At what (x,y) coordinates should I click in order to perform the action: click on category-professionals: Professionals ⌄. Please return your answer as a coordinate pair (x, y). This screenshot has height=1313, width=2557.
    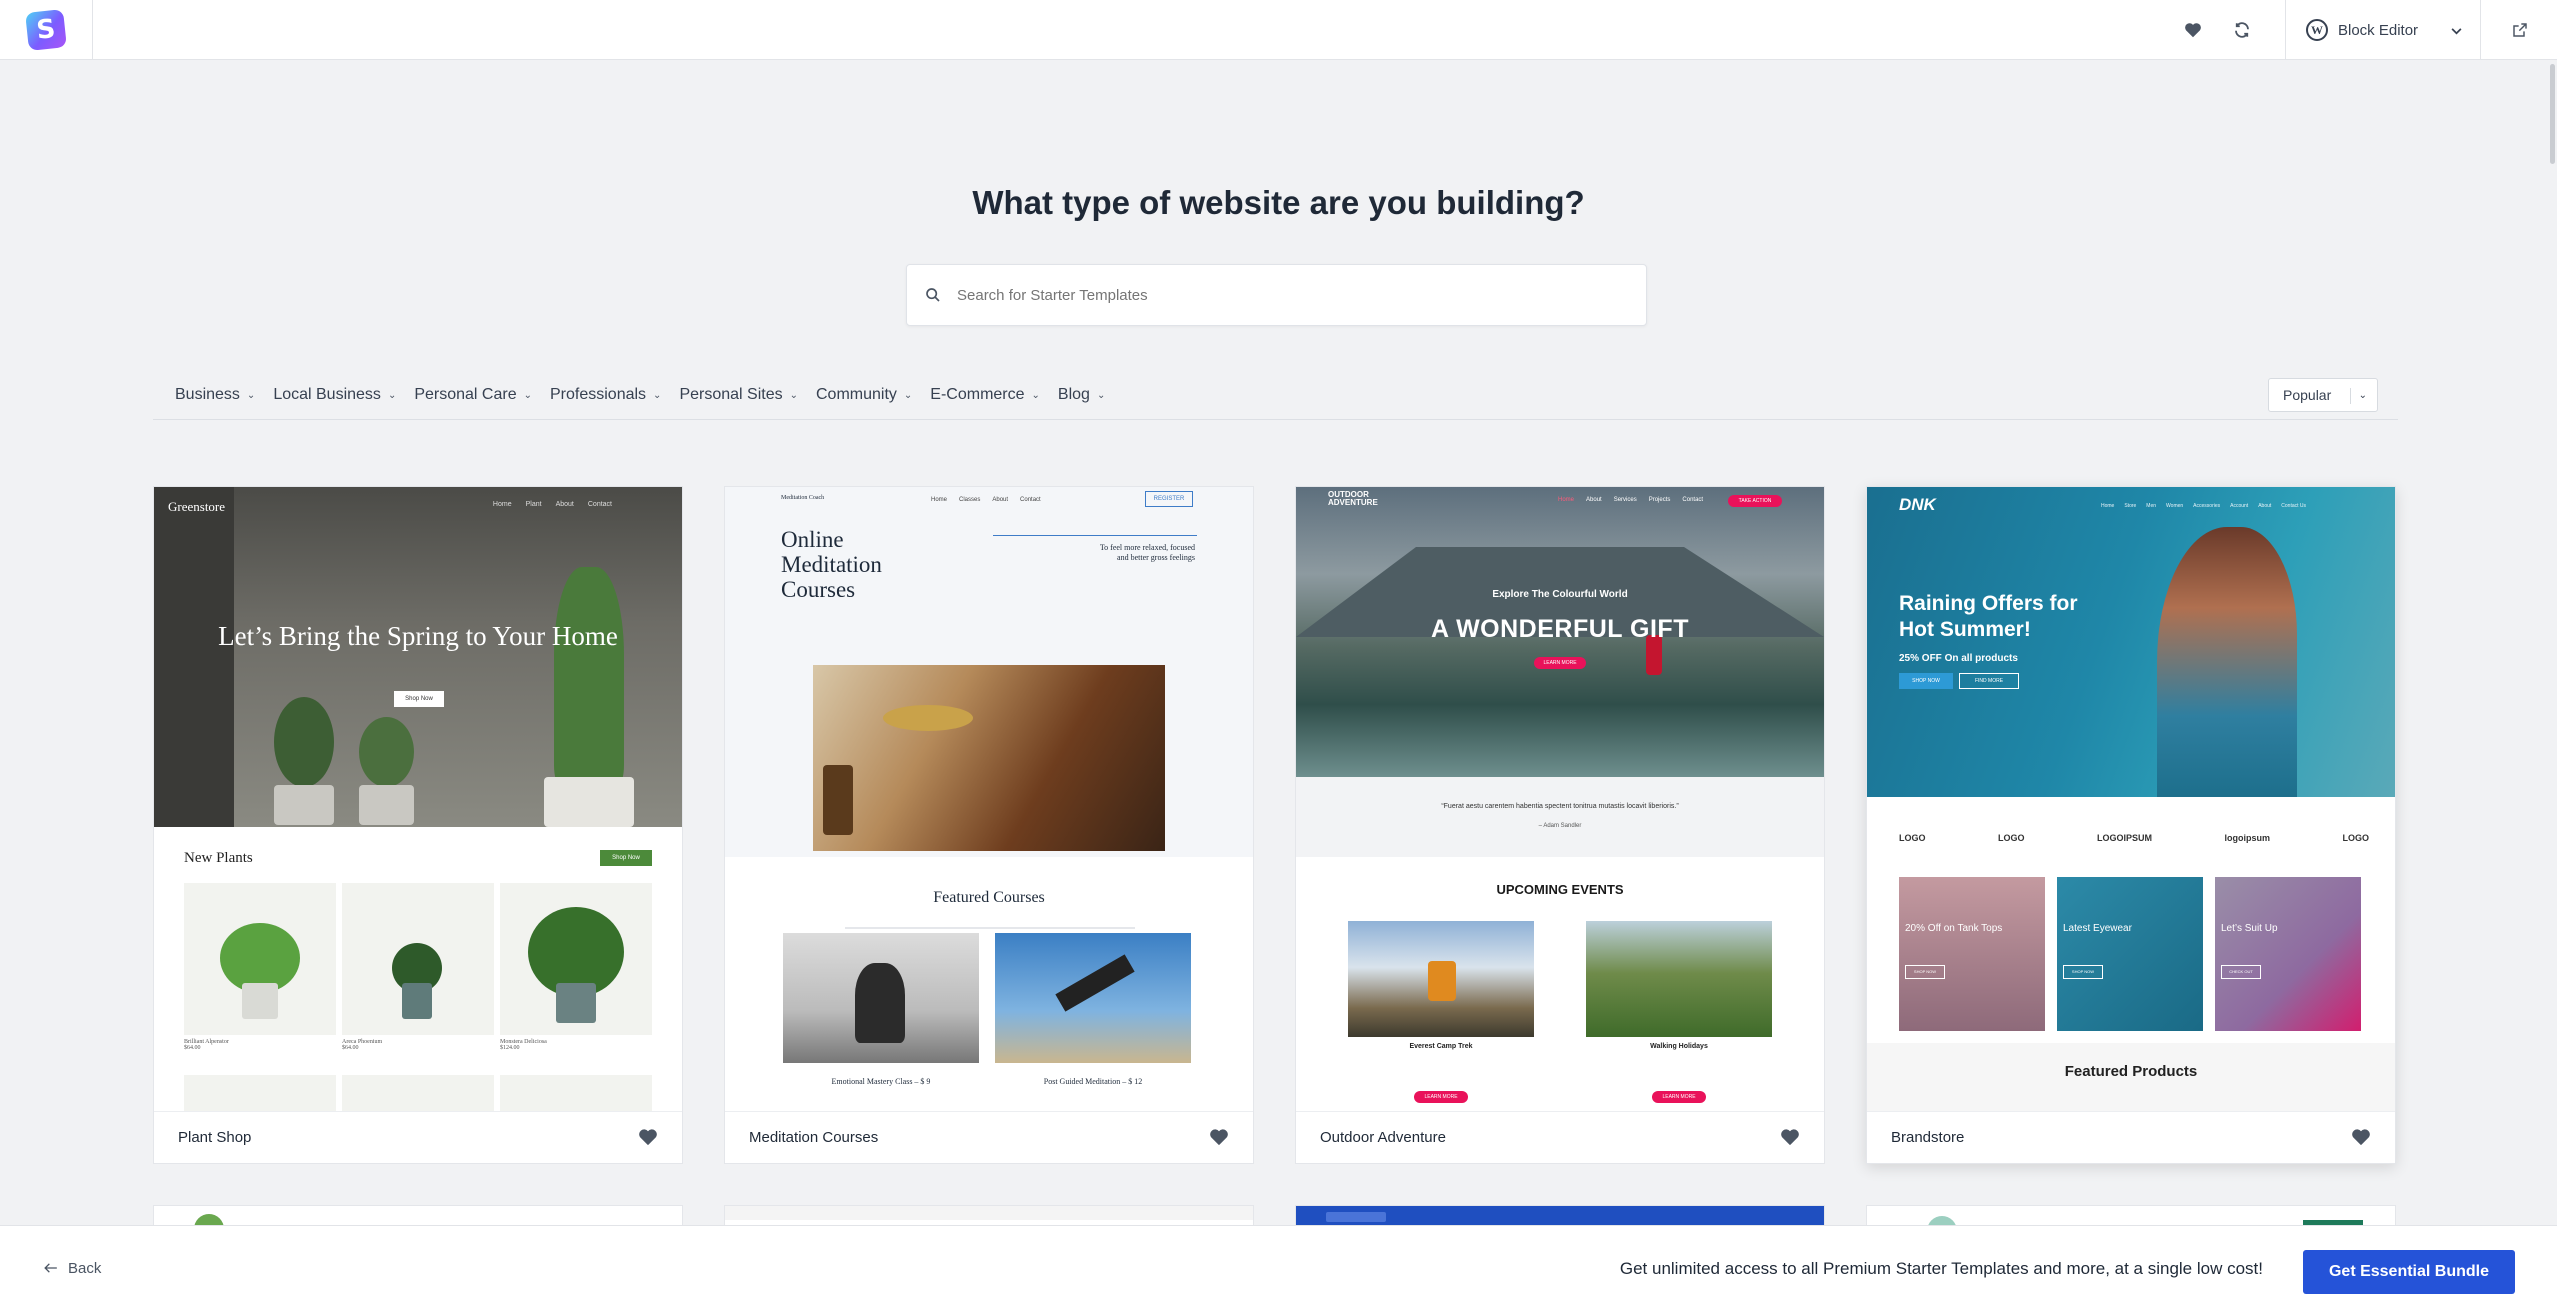
    Looking at the image, I should click on (605, 395).